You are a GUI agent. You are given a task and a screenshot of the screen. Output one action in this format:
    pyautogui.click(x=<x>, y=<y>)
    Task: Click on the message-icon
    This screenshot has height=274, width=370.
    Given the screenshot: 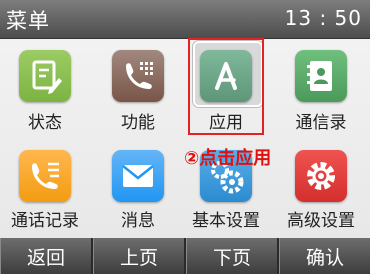 What is the action you would take?
    pyautogui.click(x=138, y=176)
    